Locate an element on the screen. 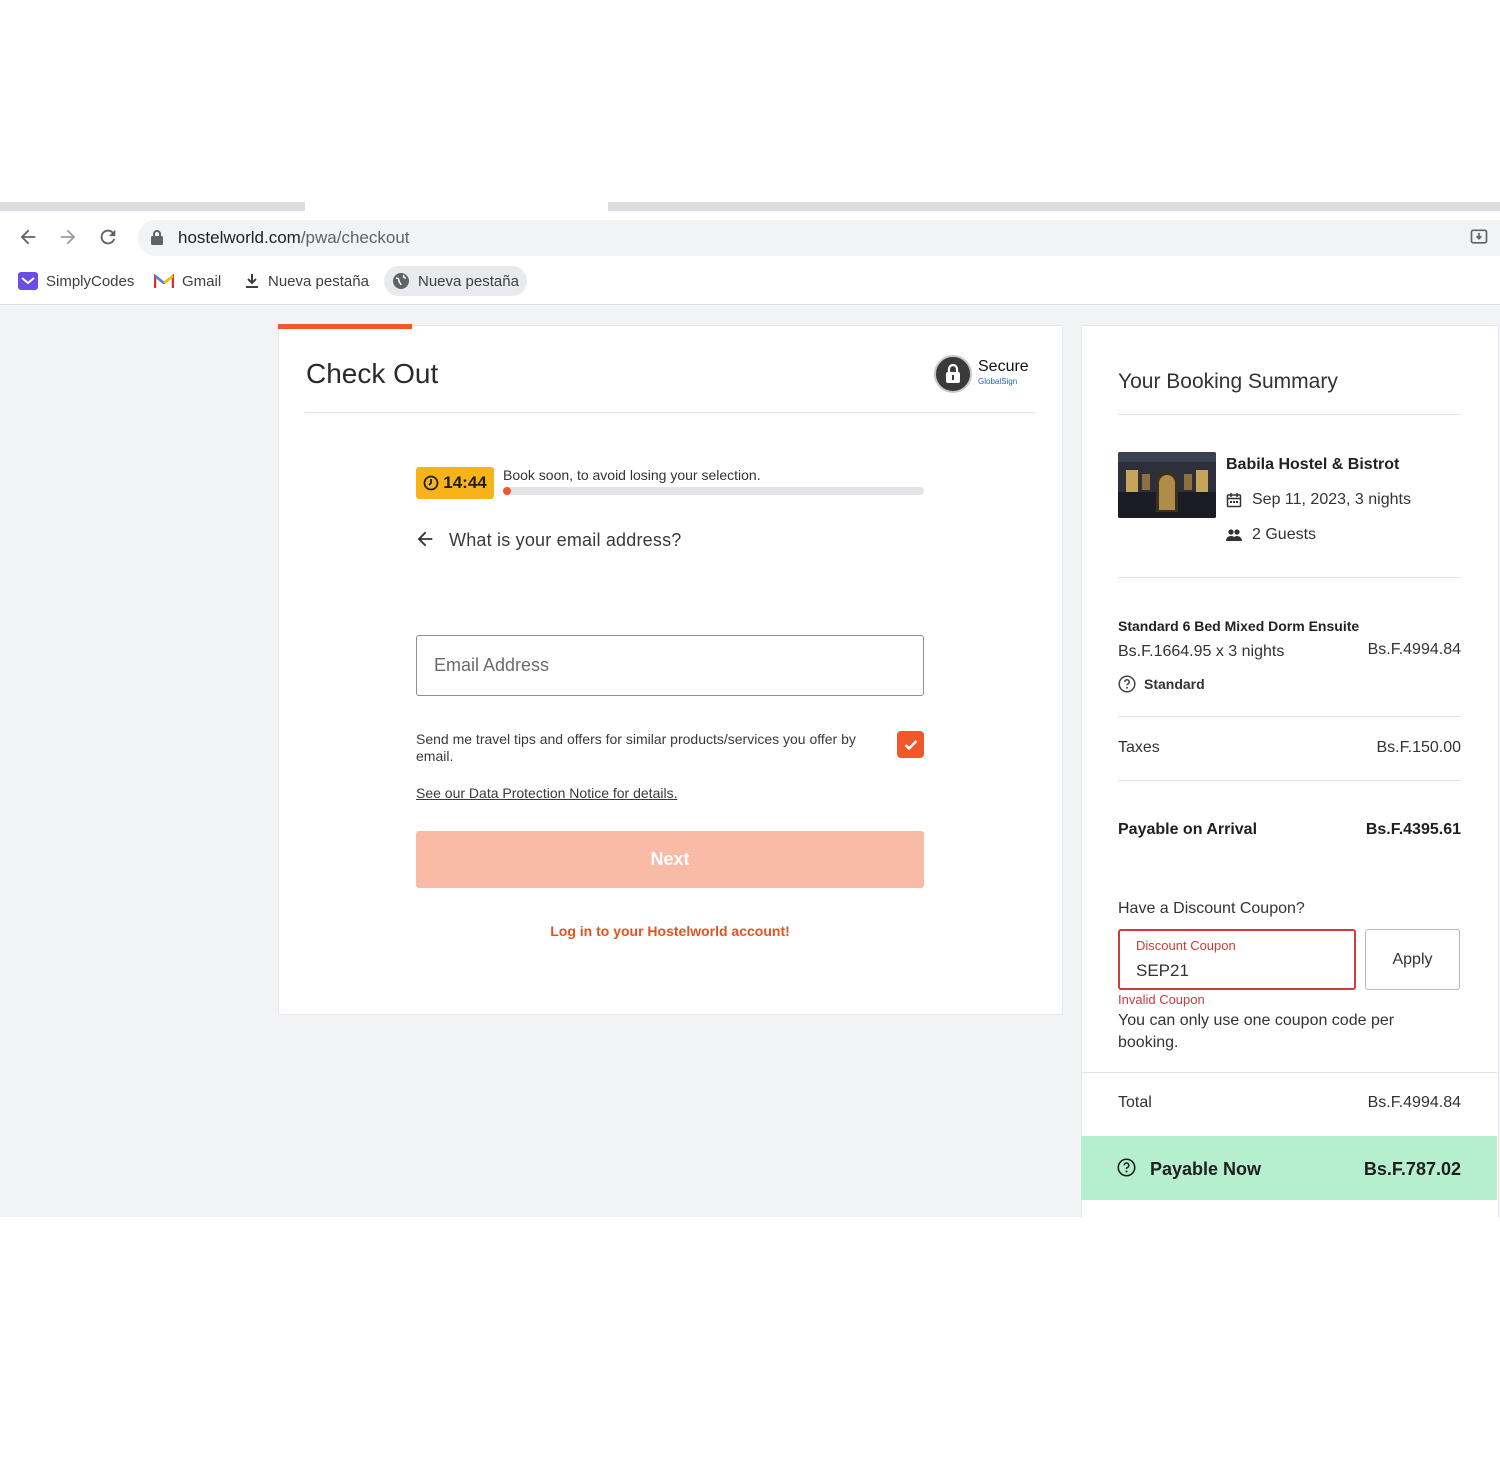 This screenshot has width=1500, height=1462. timer-value: 14:44 is located at coordinates (465, 482).